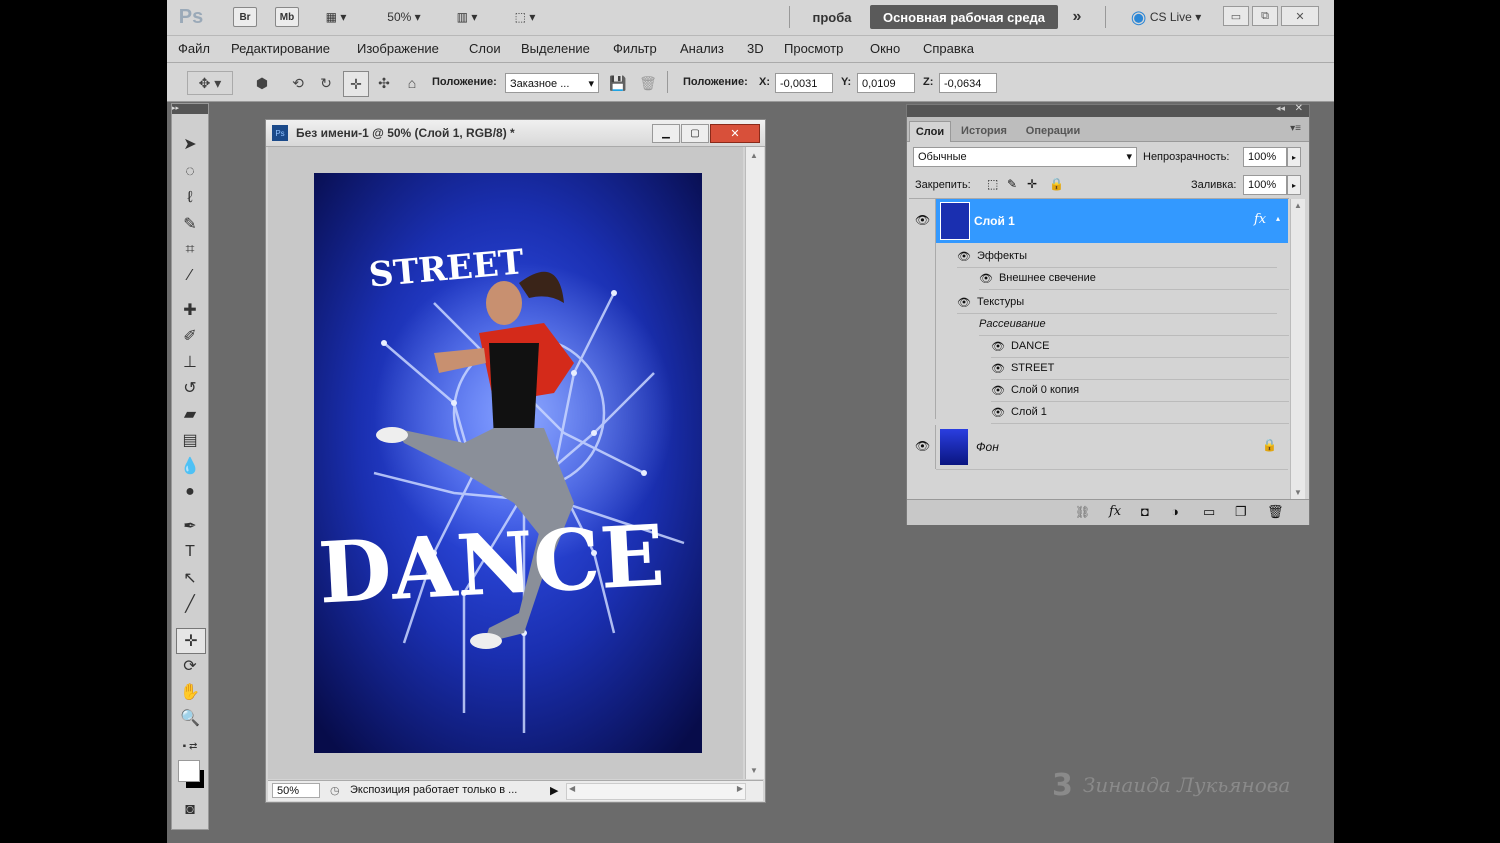 This screenshot has height=843, width=1500. Describe the element at coordinates (648, 83) in the screenshot. I see `delete-position-icon: 🗑` at that location.